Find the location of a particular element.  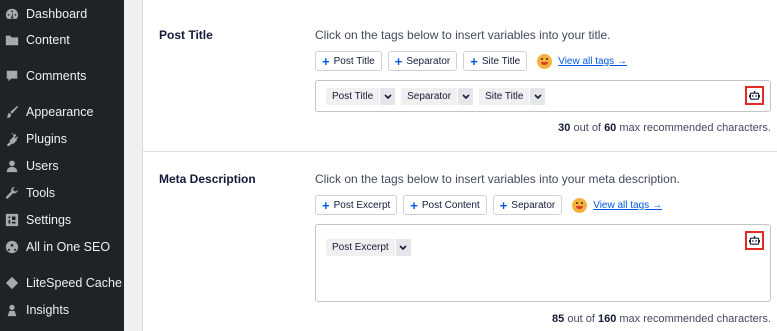

sidebar-item-label: LiteSpeed Cache is located at coordinates (74, 283).